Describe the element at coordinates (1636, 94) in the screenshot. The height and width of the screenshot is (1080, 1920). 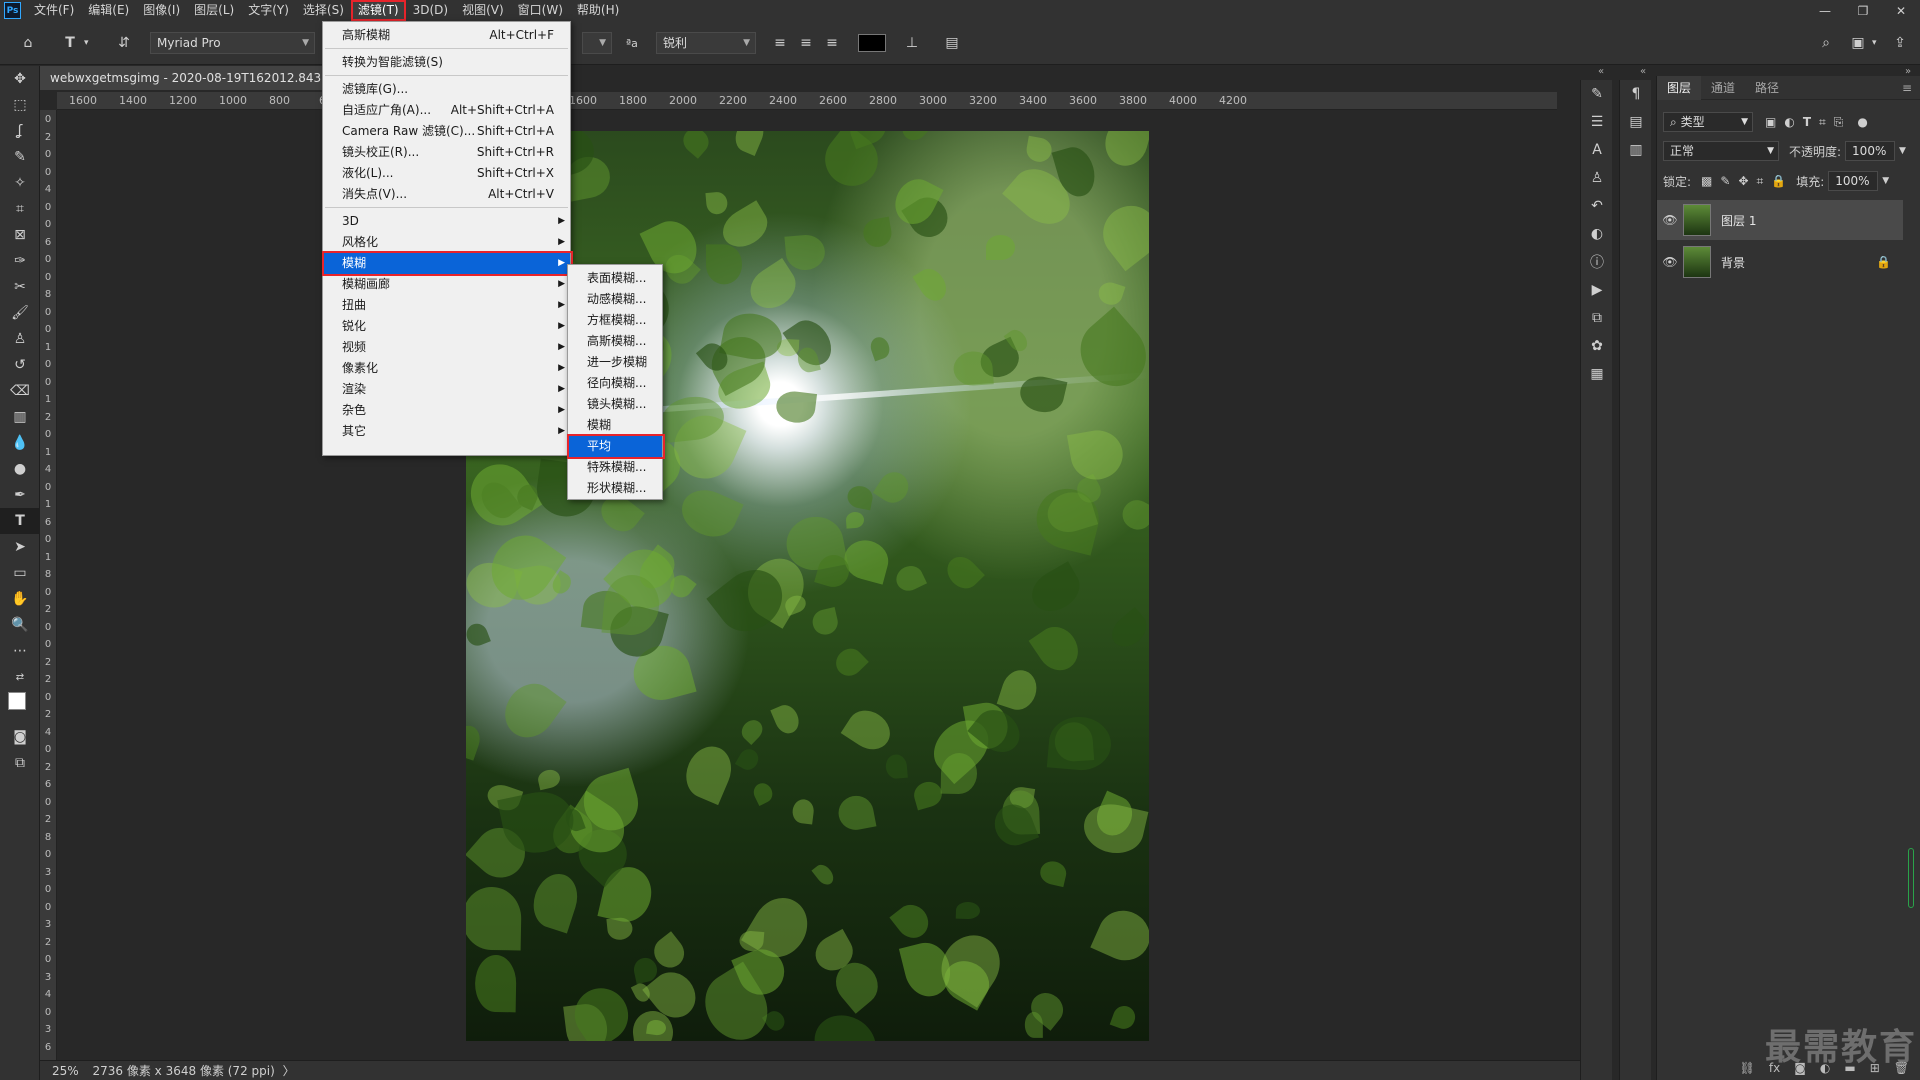
I see `paragraph-icon: ¶` at that location.